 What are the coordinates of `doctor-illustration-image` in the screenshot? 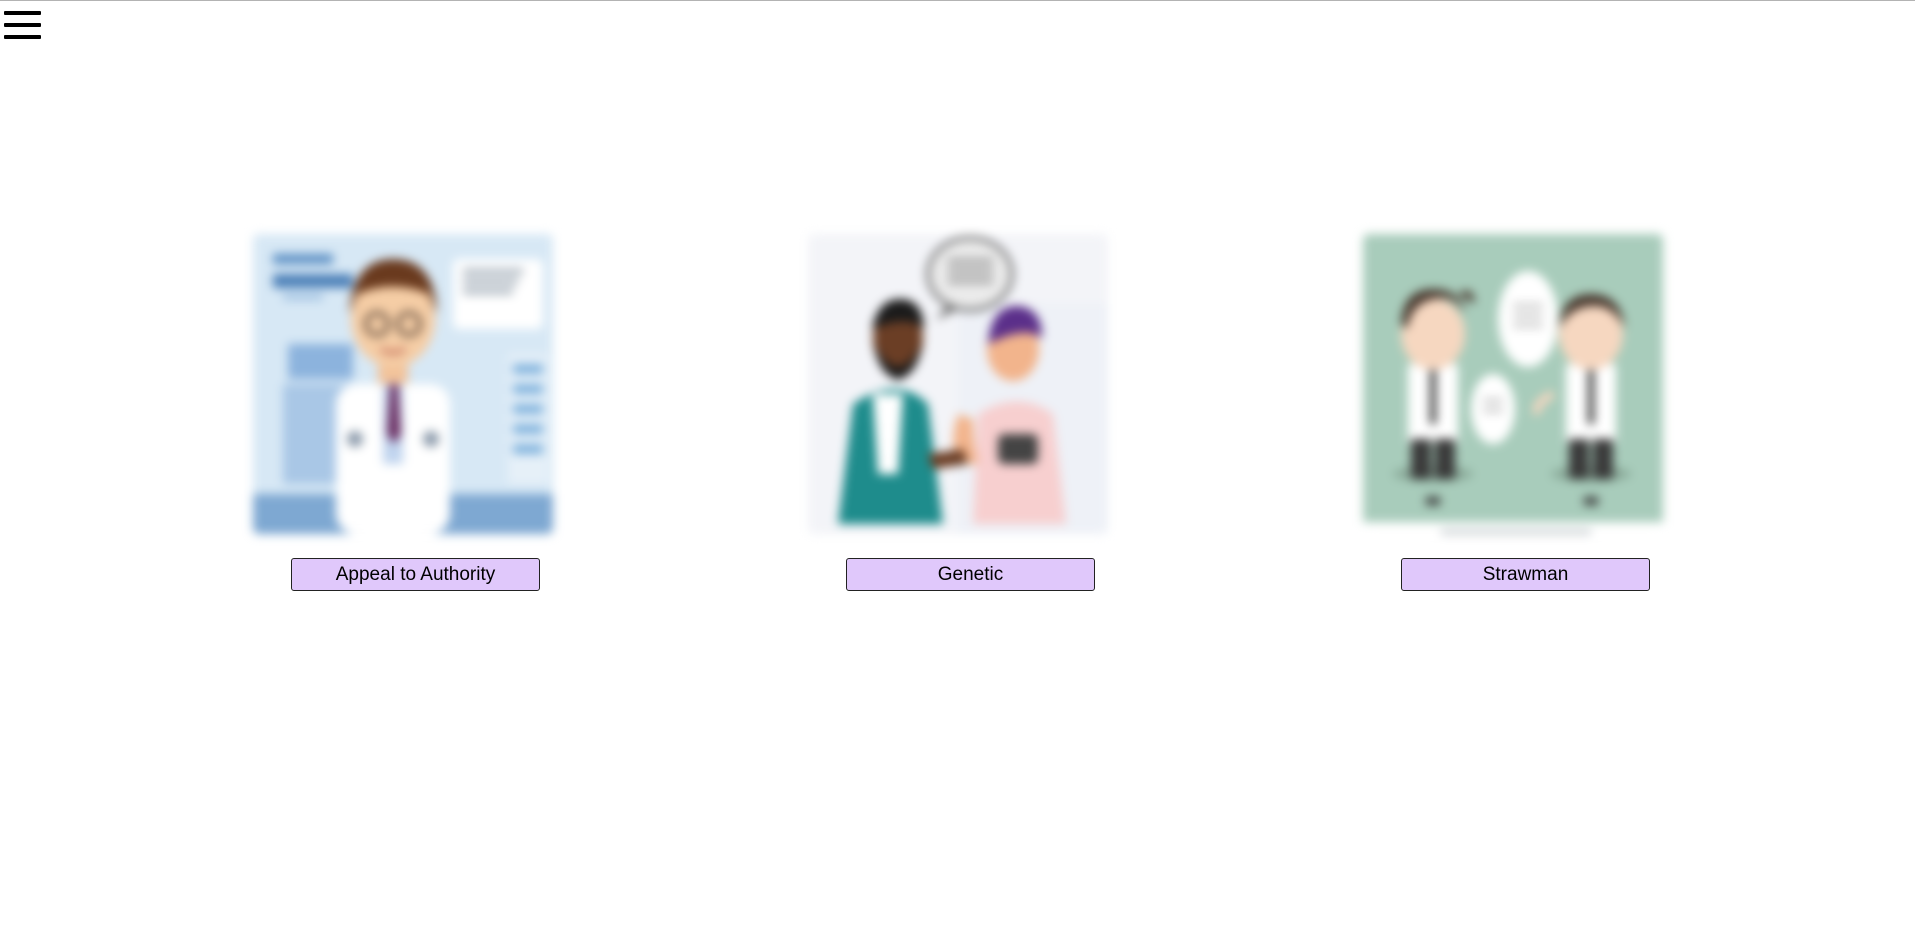 It's located at (403, 384).